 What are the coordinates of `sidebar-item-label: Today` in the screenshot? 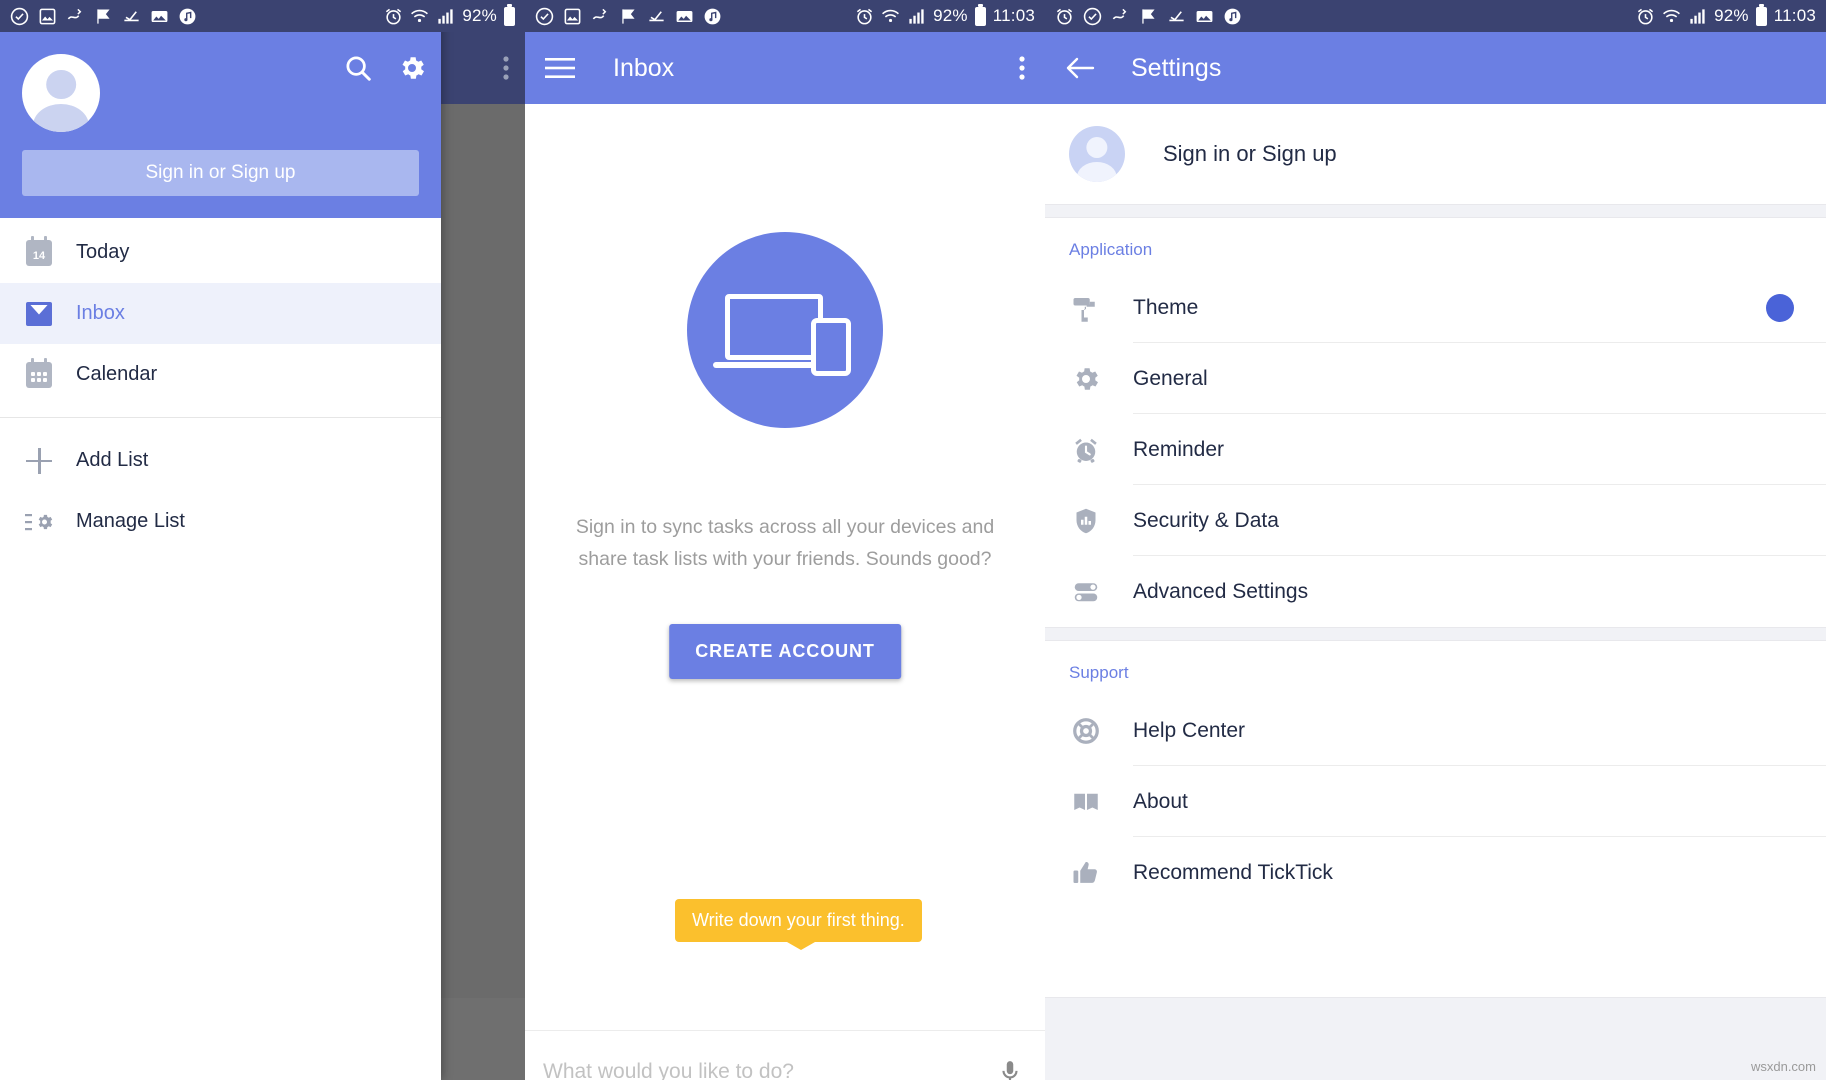 It's located at (103, 252).